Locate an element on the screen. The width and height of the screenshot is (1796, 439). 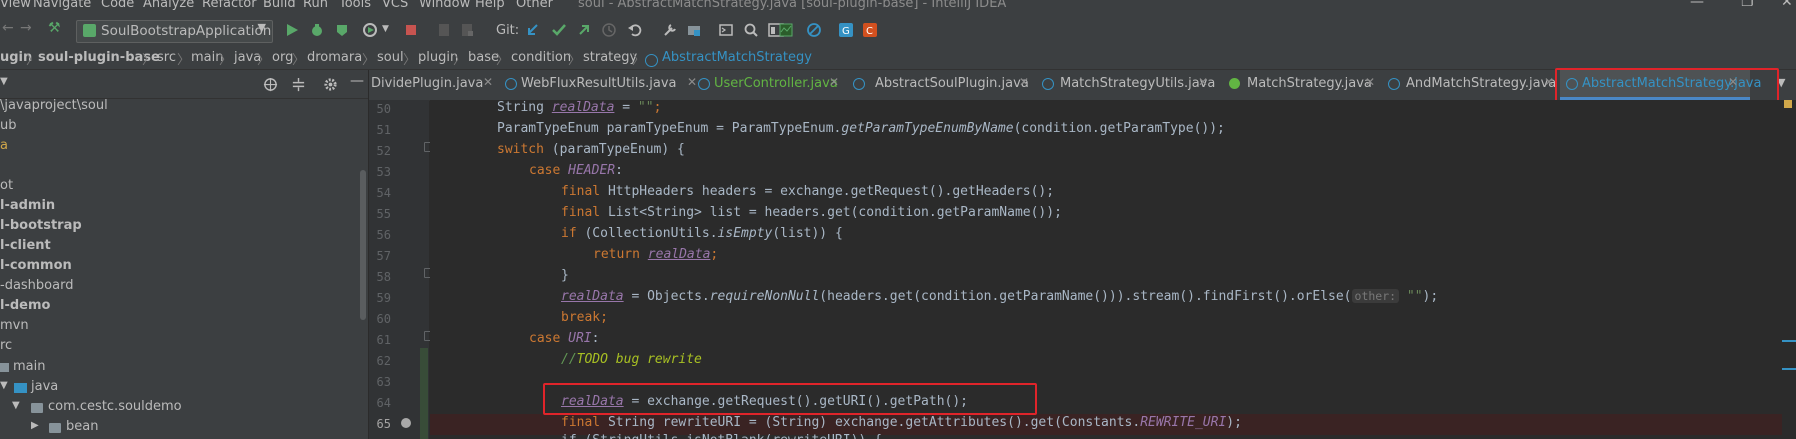
breadcrumb-item: src is located at coordinates (166, 57).